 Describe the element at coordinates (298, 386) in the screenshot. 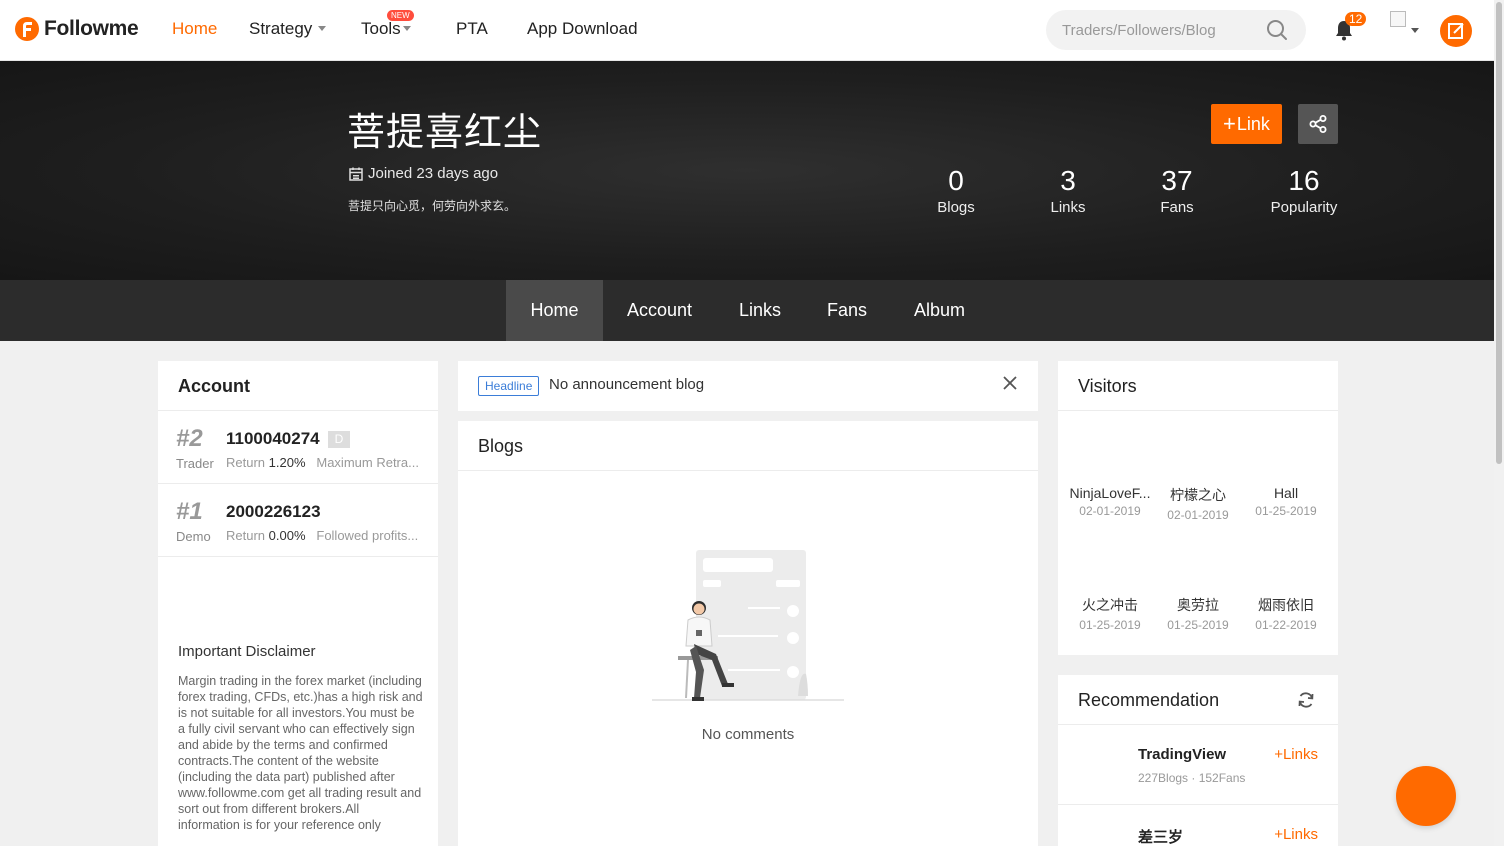

I see `account-card-header: Account` at that location.